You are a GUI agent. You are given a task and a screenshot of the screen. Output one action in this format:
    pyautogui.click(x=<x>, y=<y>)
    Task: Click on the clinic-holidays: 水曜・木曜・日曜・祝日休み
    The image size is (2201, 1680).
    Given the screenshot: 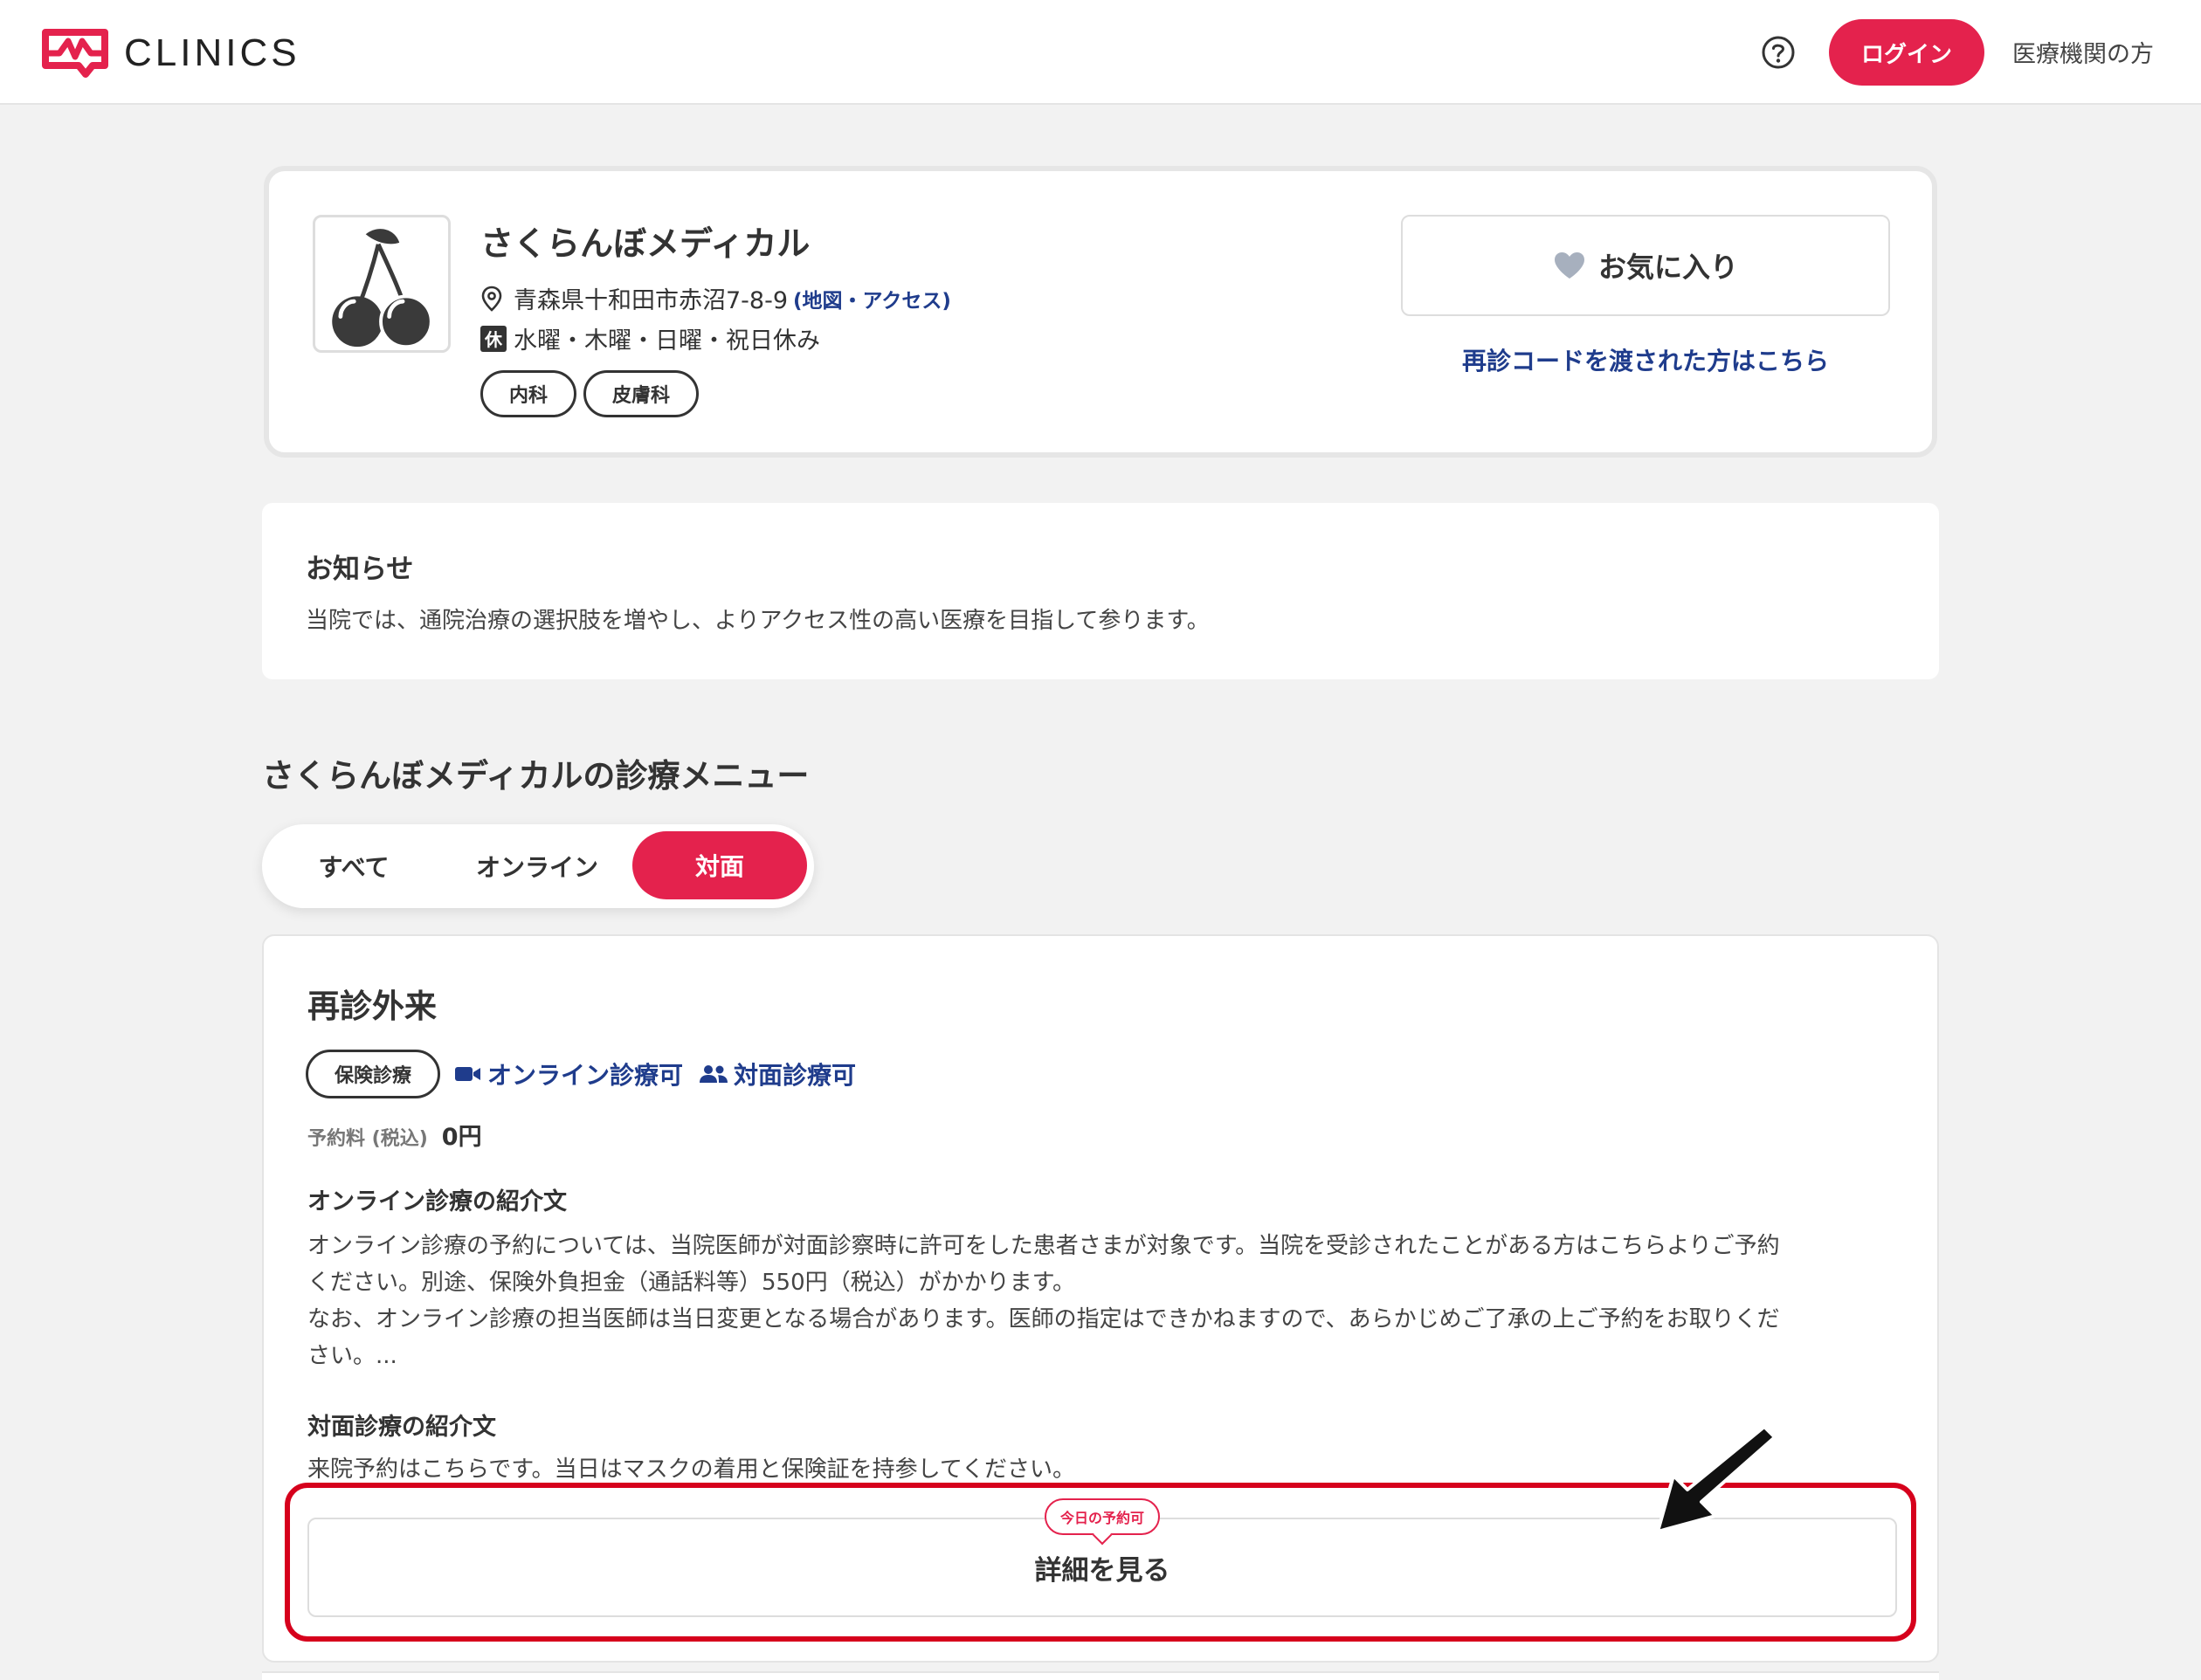 What is the action you would take?
    pyautogui.click(x=667, y=341)
    